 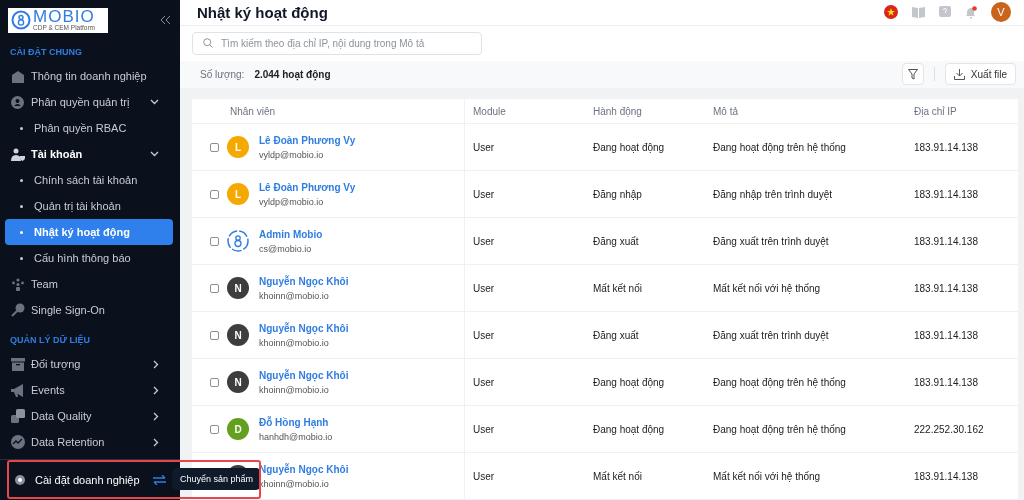 What do you see at coordinates (86, 364) in the screenshot?
I see `sidebar-item: Đối tượng` at bounding box center [86, 364].